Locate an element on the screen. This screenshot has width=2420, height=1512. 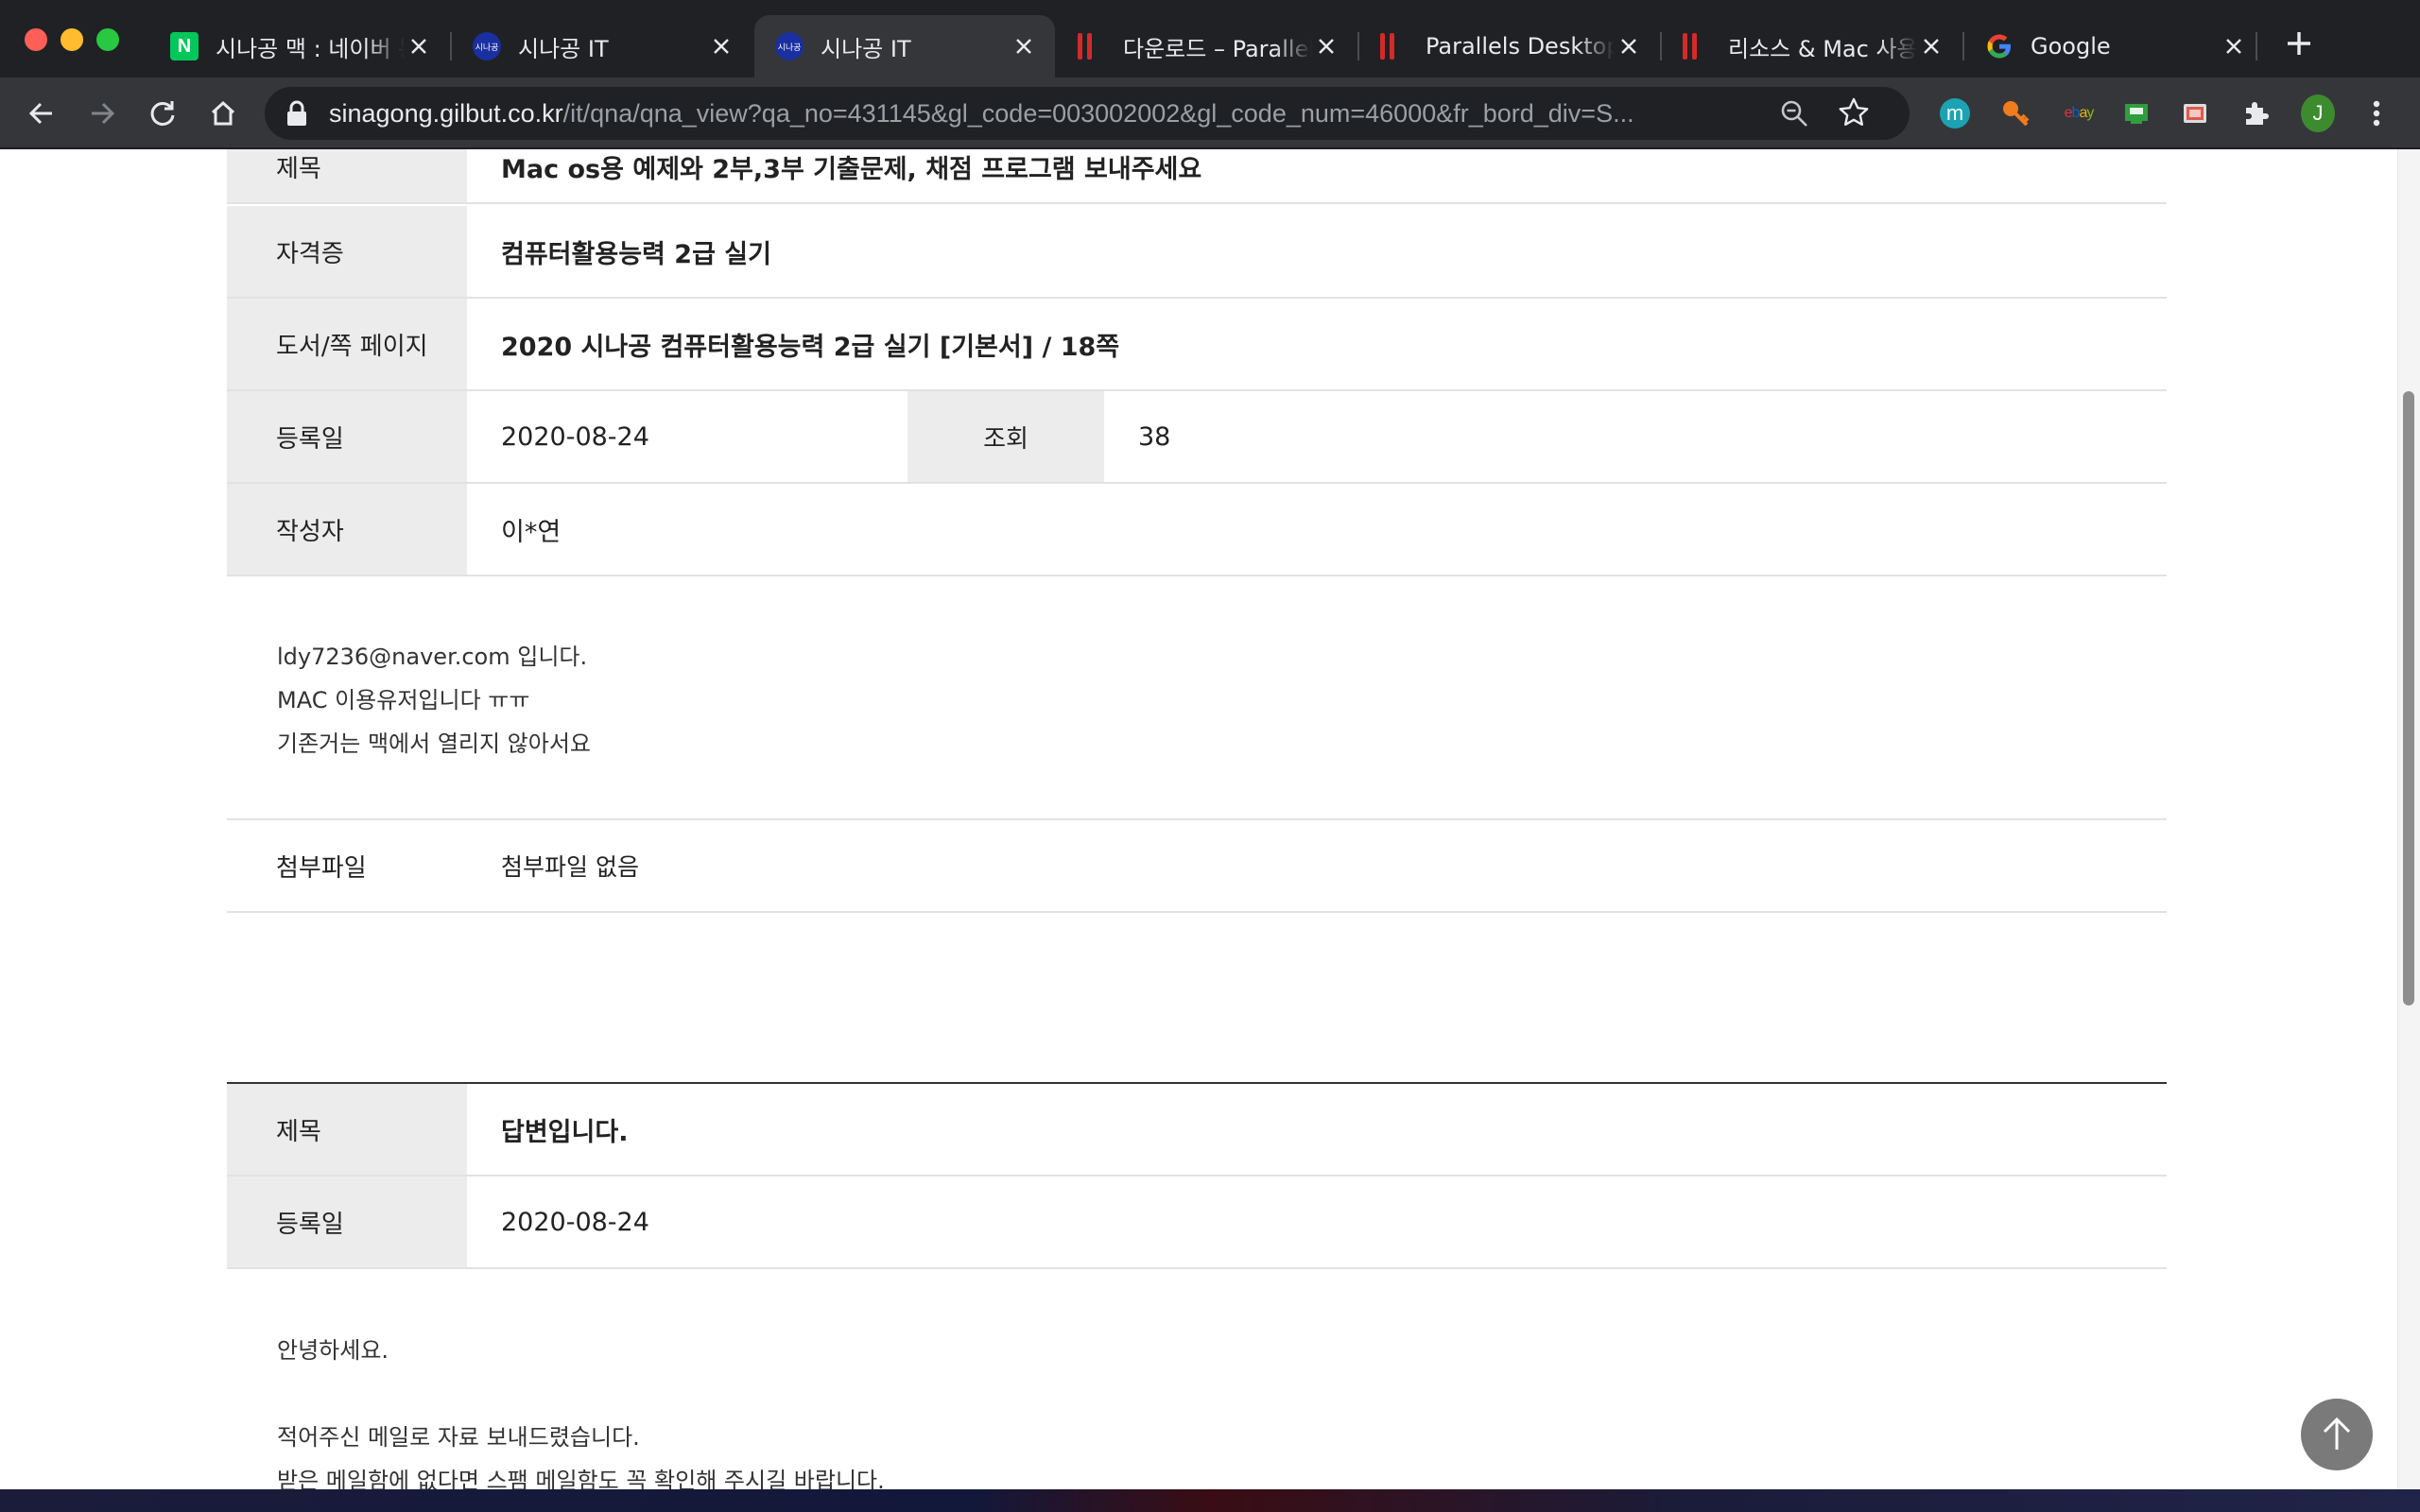
reload-button is located at coordinates (162, 113).